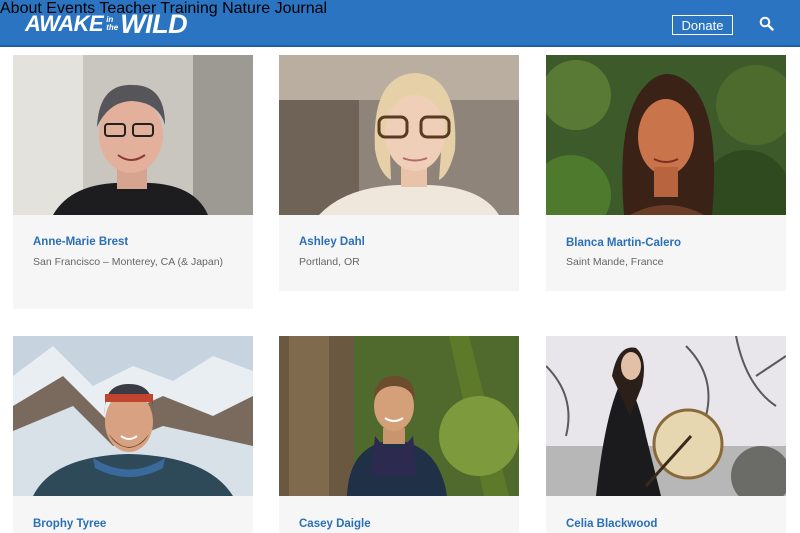 The height and width of the screenshot is (533, 800). I want to click on logo-word-the: the, so click(112, 27).